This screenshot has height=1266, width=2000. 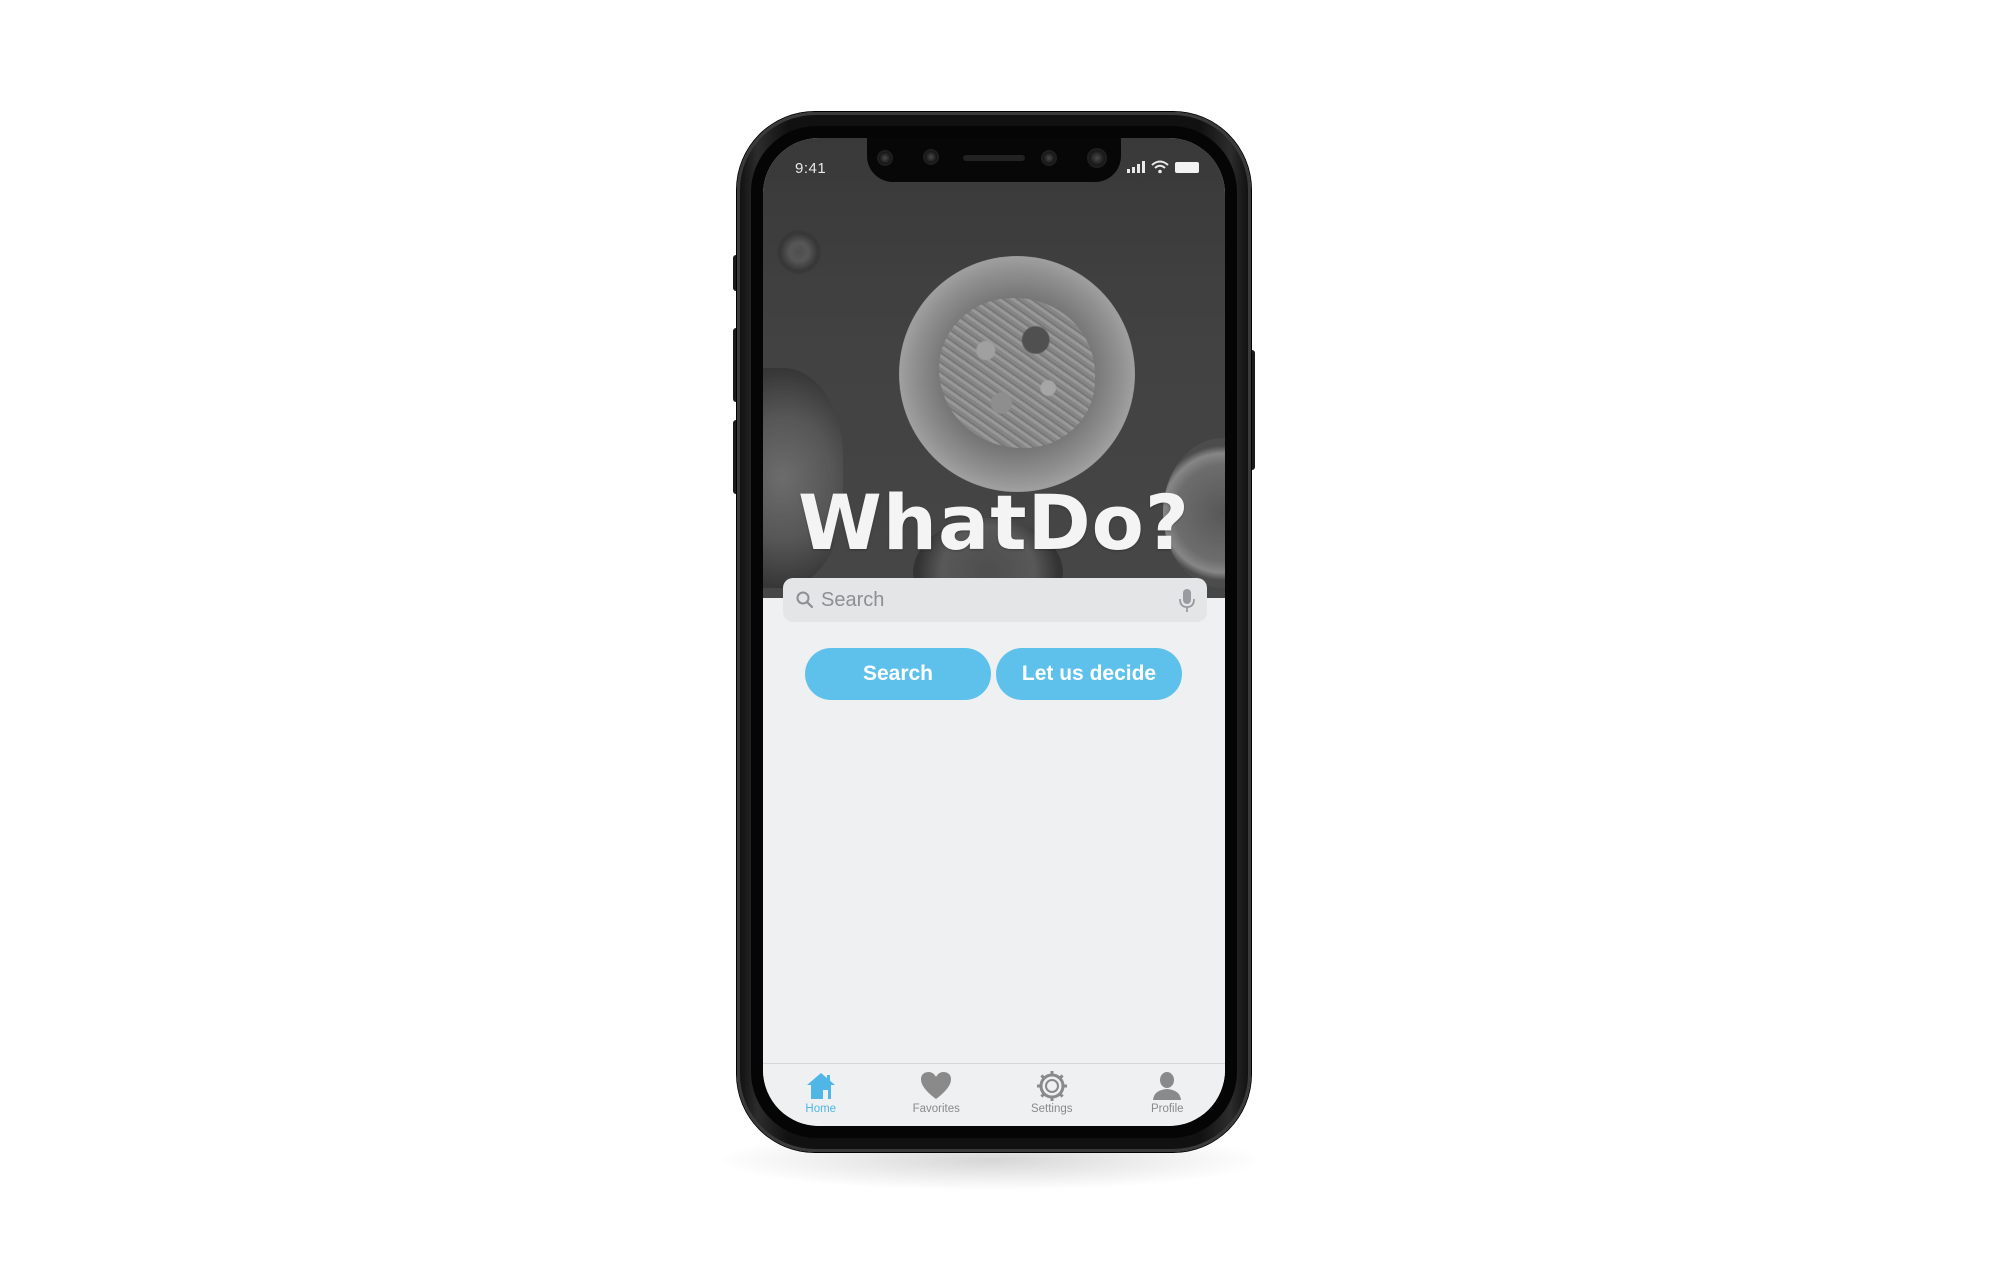 What do you see at coordinates (1089, 674) in the screenshot?
I see `let-us-decide-button: Let us decide` at bounding box center [1089, 674].